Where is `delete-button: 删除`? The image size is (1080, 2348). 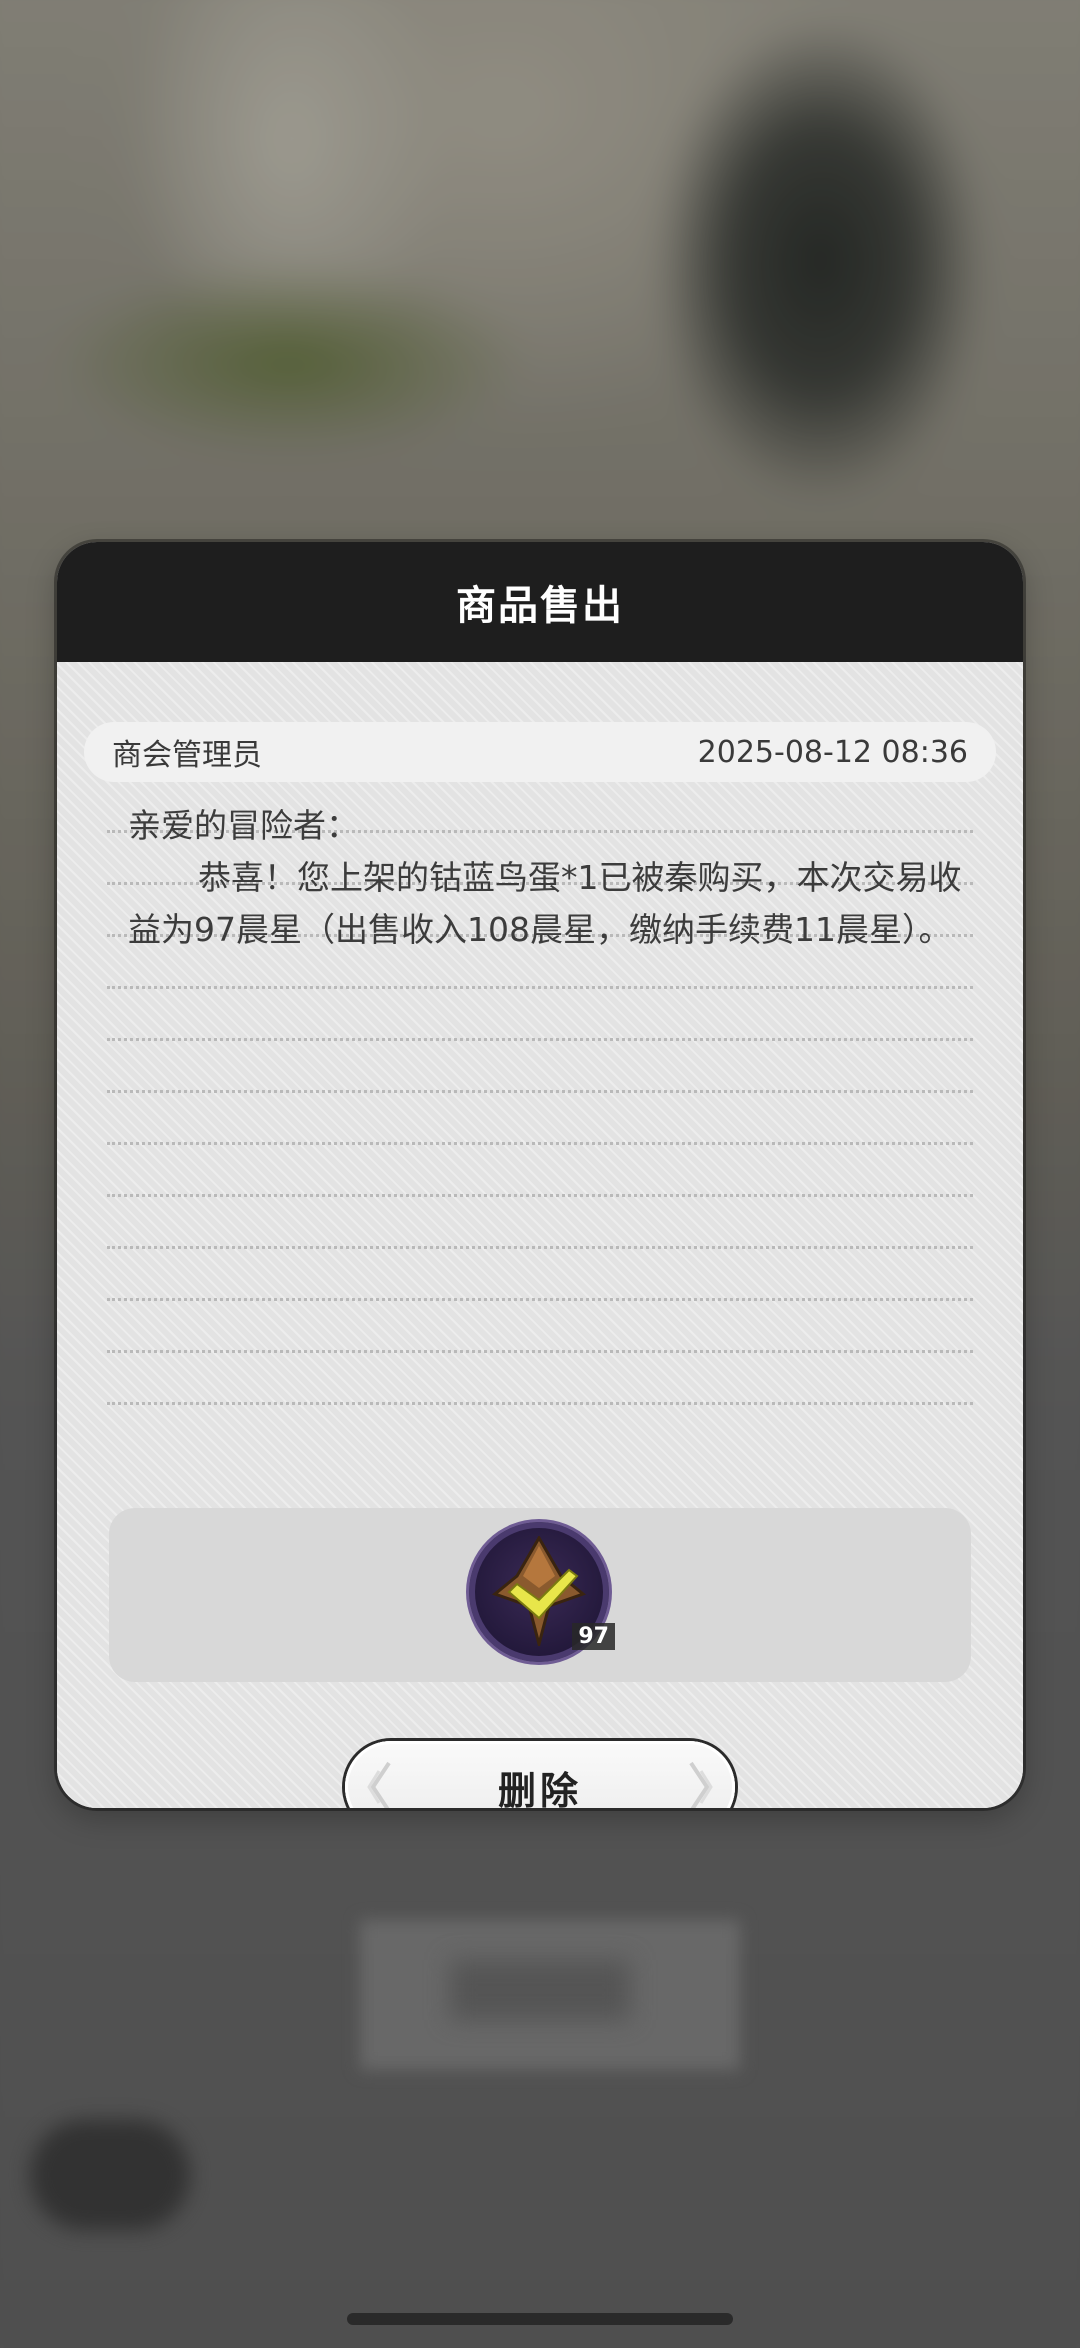 delete-button: 删除 is located at coordinates (540, 1774).